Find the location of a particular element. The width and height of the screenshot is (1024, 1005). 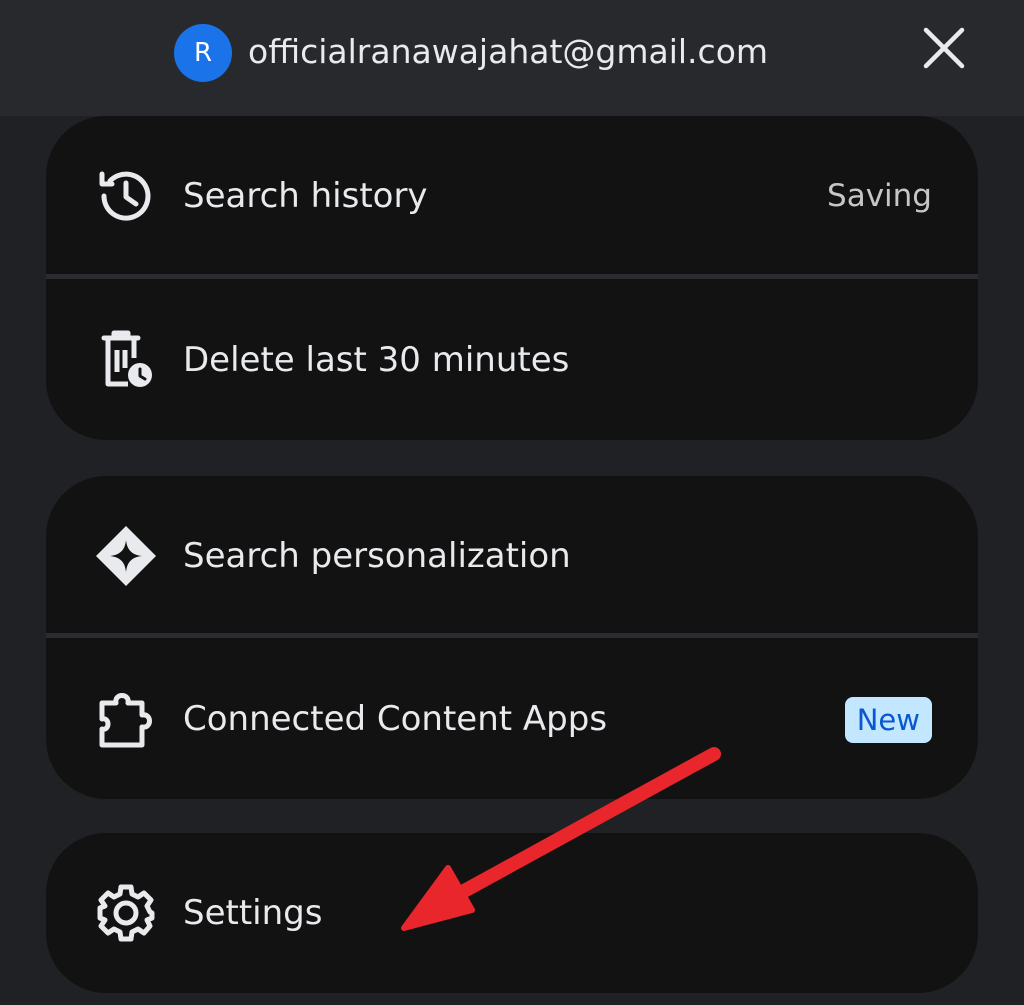

close-icon is located at coordinates (944, 48).